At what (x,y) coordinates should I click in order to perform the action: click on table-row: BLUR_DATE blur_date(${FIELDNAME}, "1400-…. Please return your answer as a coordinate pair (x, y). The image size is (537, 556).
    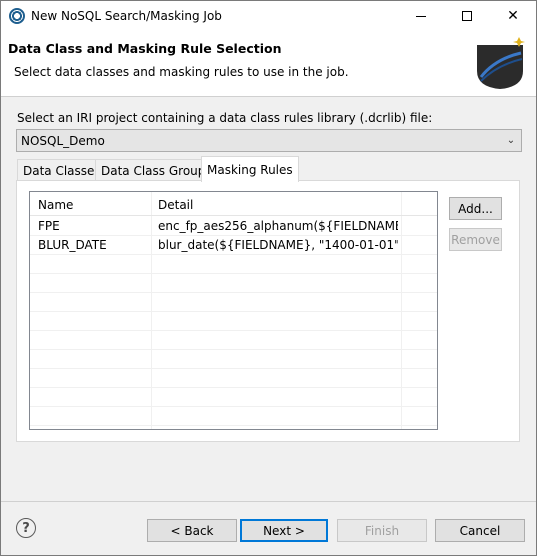
    Looking at the image, I should click on (233, 245).